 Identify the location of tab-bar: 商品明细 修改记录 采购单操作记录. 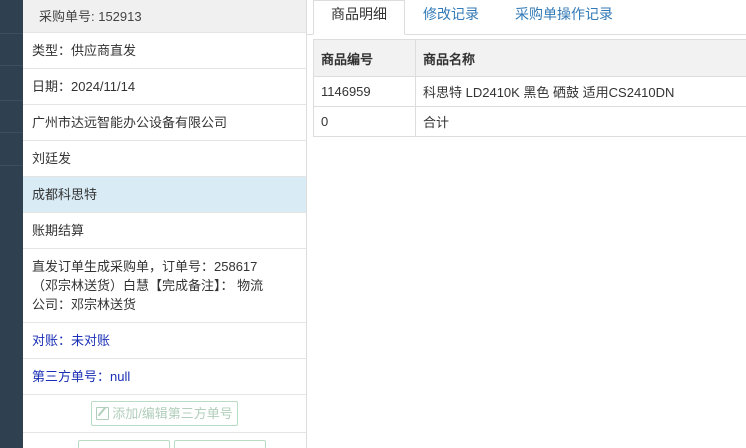
(526, 17).